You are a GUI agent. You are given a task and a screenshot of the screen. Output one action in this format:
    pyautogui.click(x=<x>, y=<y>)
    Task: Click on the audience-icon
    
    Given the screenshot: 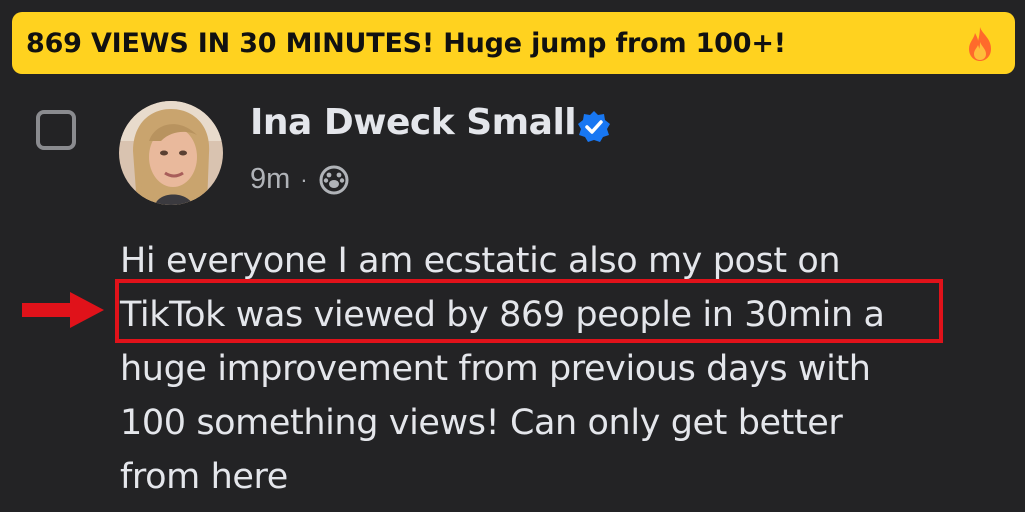 What is the action you would take?
    pyautogui.click(x=334, y=180)
    